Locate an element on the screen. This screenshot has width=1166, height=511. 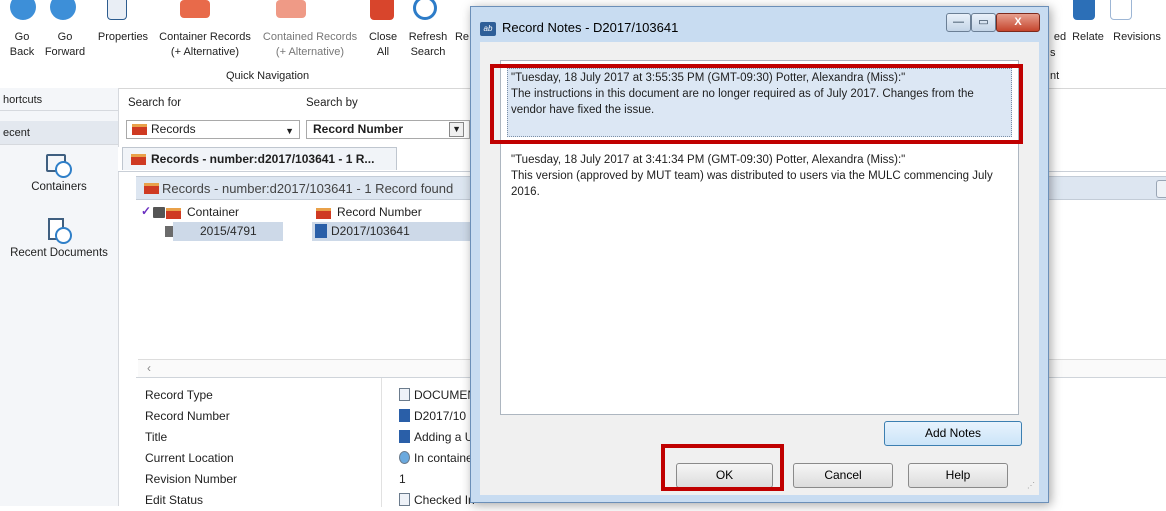
go-back-button: Go Back is located at coordinates (22, 45).